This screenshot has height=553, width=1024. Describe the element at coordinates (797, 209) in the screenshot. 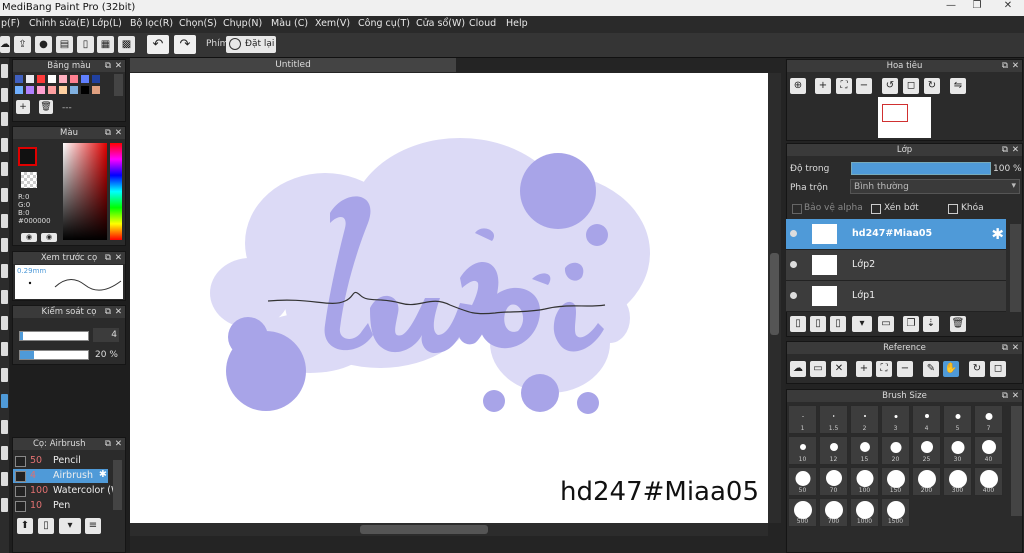

I see `protect-alpha-checkbox` at that location.